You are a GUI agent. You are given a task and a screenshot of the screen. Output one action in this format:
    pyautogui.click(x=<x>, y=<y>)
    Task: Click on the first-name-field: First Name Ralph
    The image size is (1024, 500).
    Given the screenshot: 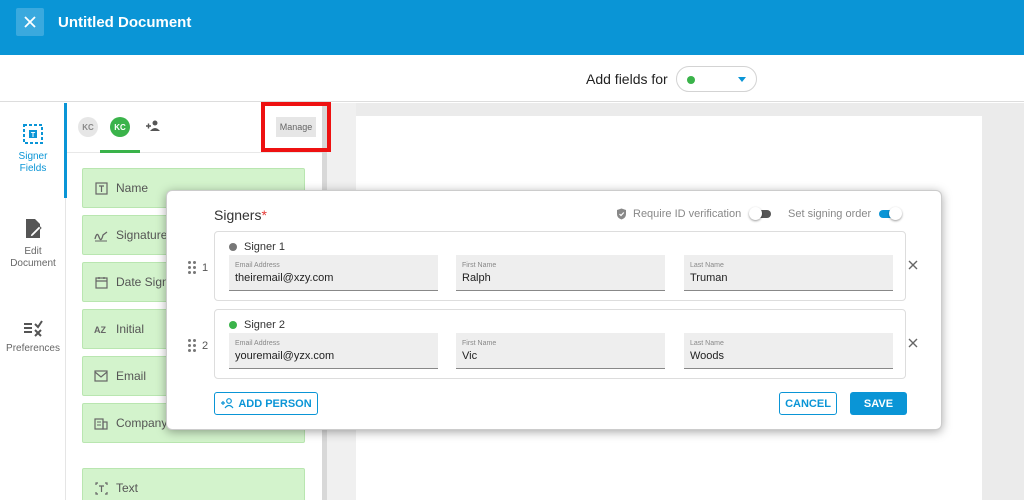 What is the action you would take?
    pyautogui.click(x=560, y=273)
    